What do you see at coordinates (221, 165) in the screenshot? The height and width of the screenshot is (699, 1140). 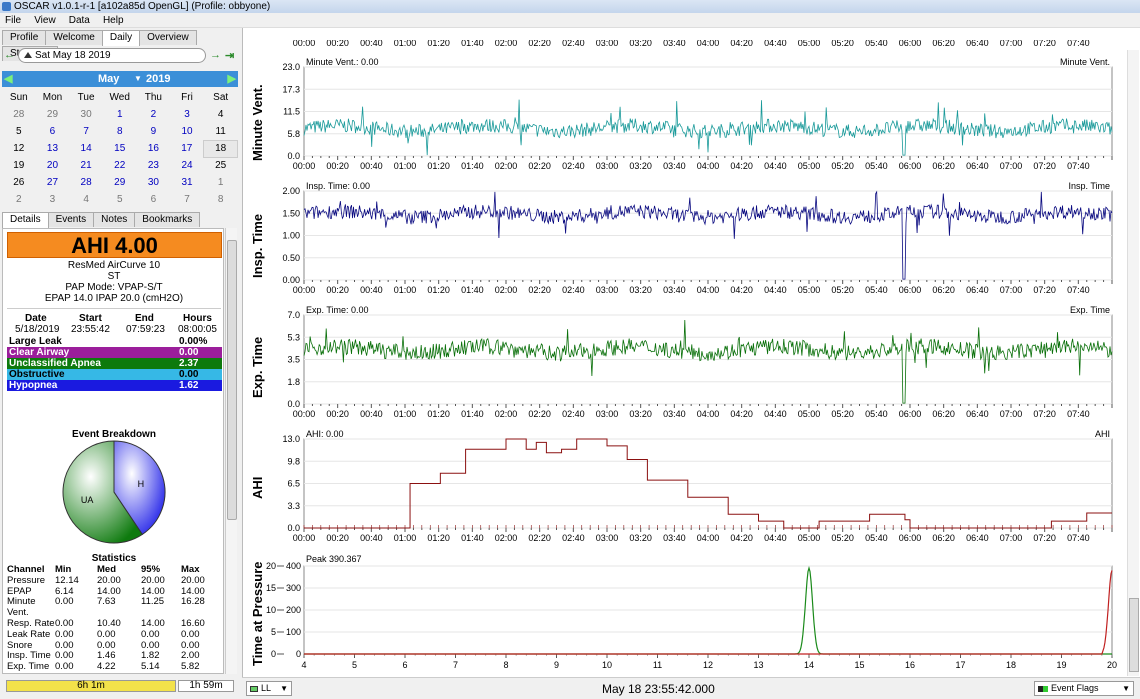 I see `calendar-day: 25` at bounding box center [221, 165].